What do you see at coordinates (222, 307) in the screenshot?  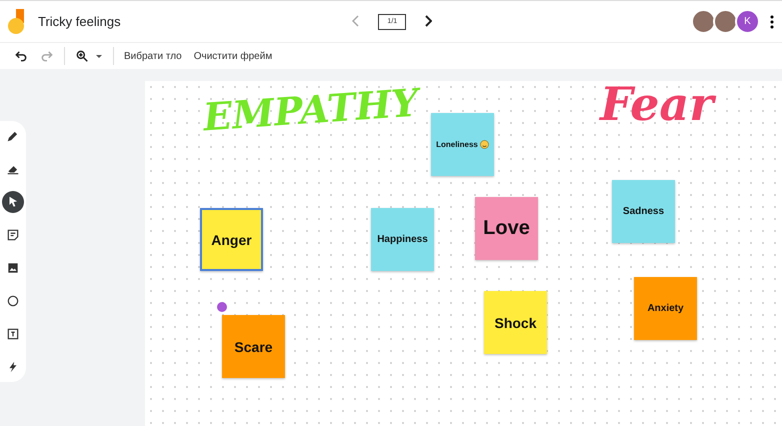 I see `collaborator-cursor` at bounding box center [222, 307].